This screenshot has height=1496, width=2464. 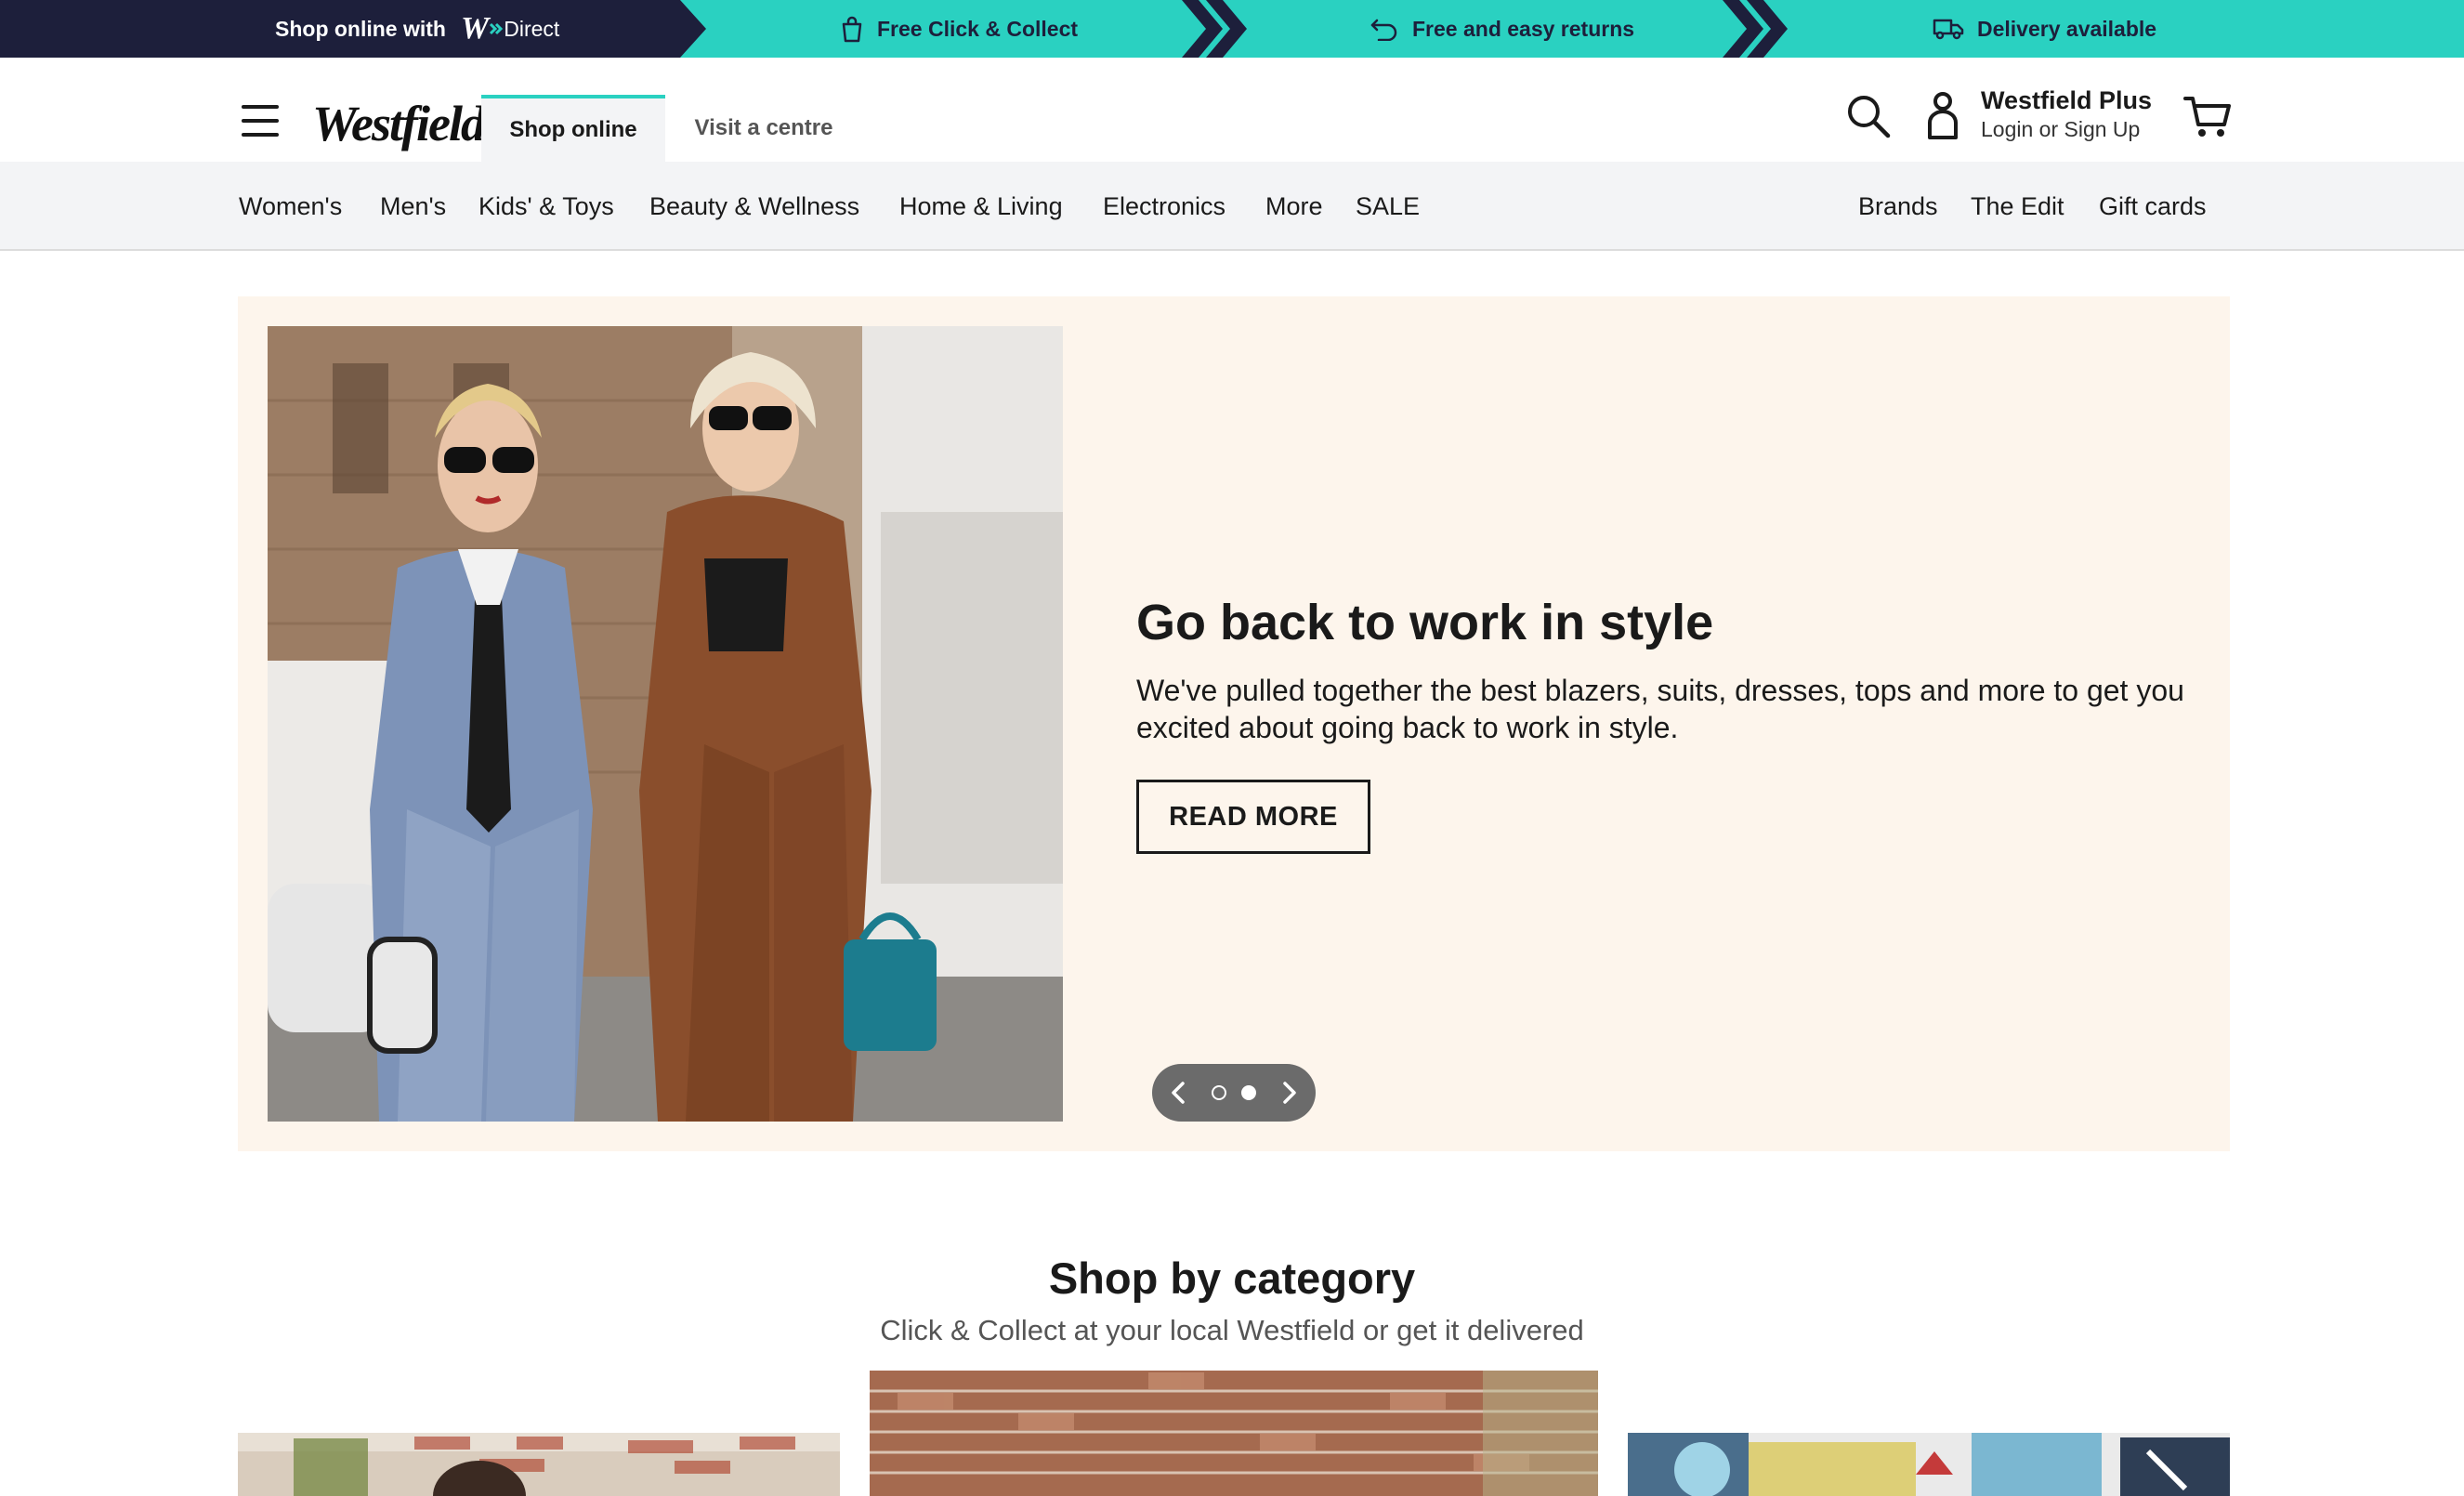 What do you see at coordinates (2061, 129) in the screenshot?
I see `account-subtitle: Login or Sign Up` at bounding box center [2061, 129].